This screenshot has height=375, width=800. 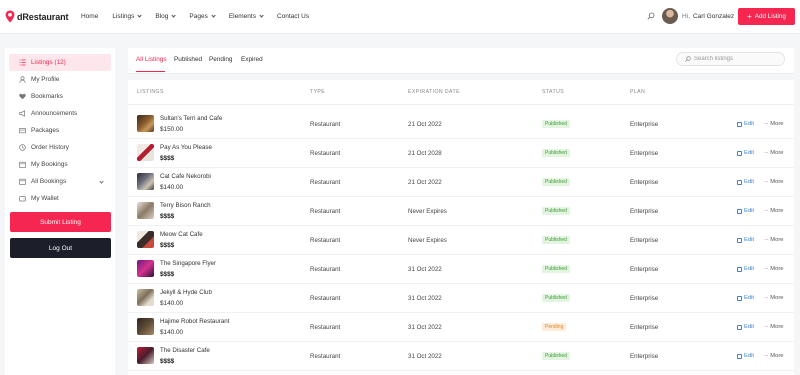 I want to click on listing-title: Hajime Robot Restaurant, so click(x=194, y=321).